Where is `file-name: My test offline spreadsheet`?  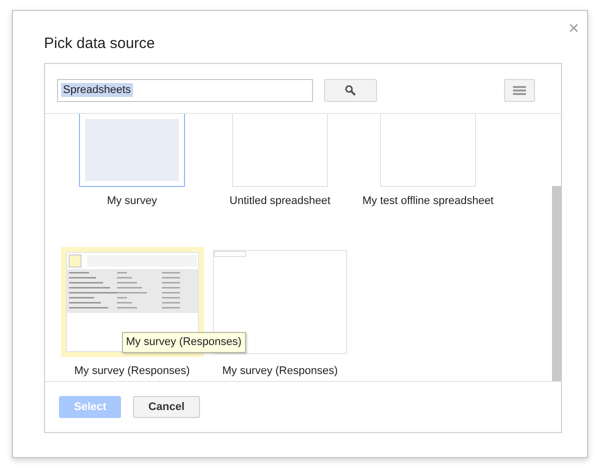 file-name: My test offline spreadsheet is located at coordinates (428, 201).